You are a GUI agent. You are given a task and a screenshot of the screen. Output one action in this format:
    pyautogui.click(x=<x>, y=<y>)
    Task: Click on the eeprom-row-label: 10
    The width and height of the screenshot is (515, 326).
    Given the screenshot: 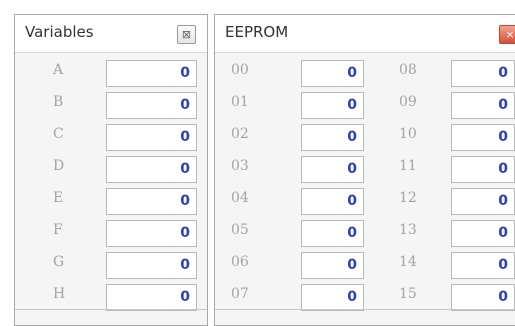 What is the action you would take?
    pyautogui.click(x=408, y=134)
    